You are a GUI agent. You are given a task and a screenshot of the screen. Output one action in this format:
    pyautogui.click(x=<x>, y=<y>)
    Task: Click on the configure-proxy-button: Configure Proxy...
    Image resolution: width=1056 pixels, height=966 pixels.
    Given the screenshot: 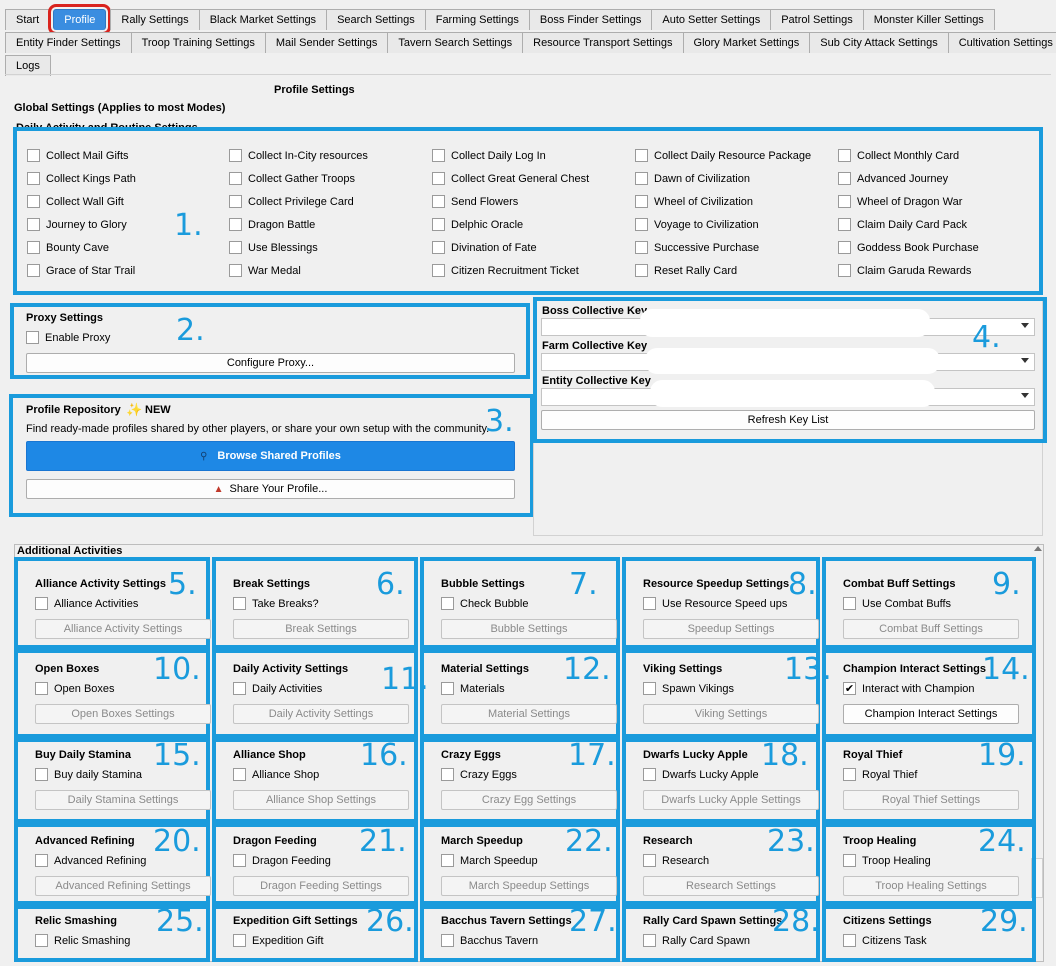 What is the action you would take?
    pyautogui.click(x=270, y=363)
    